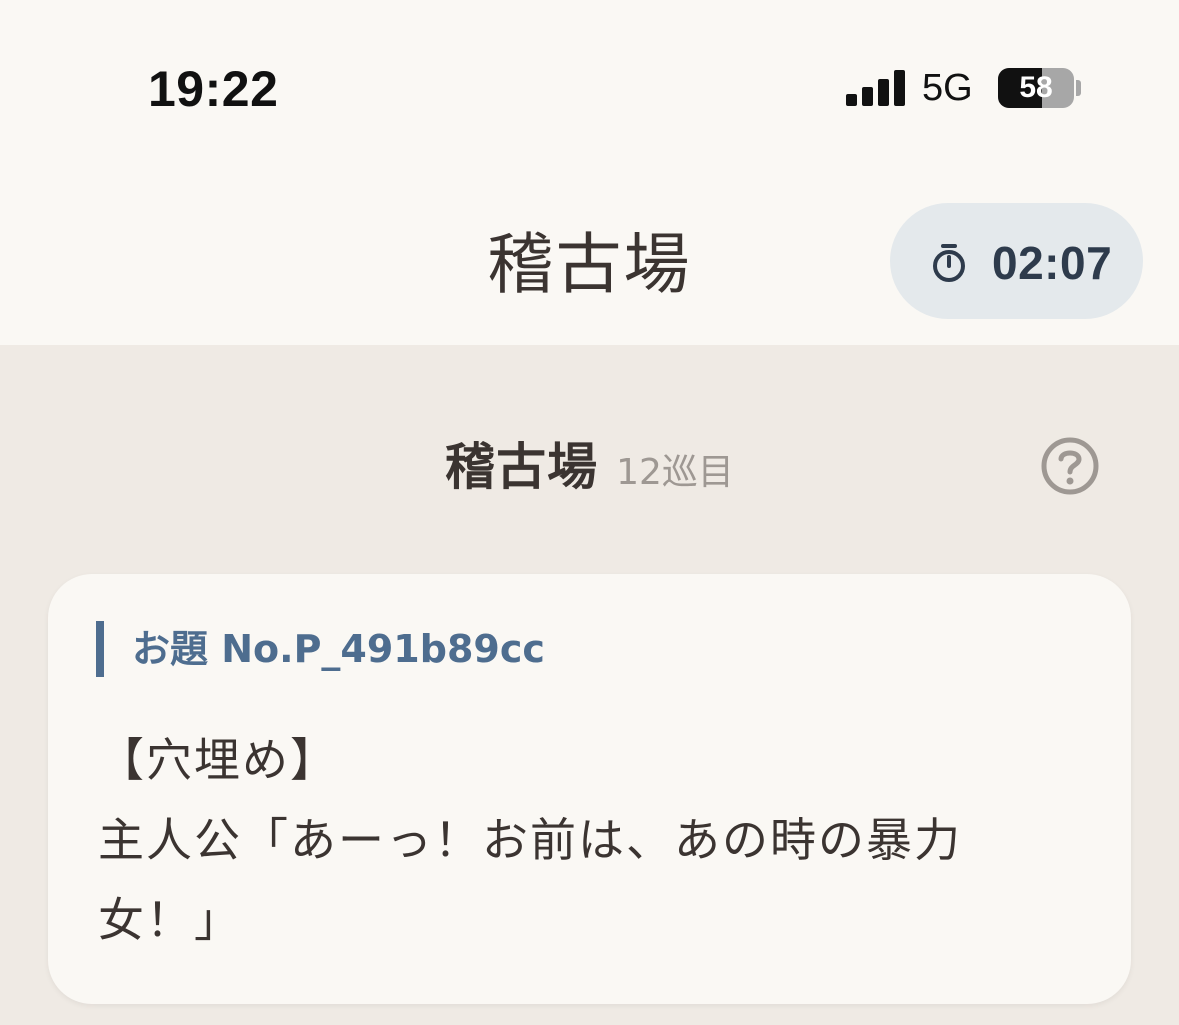 This screenshot has height=1025, width=1179. Describe the element at coordinates (213, 89) in the screenshot. I see `status-time: 19:22` at that location.